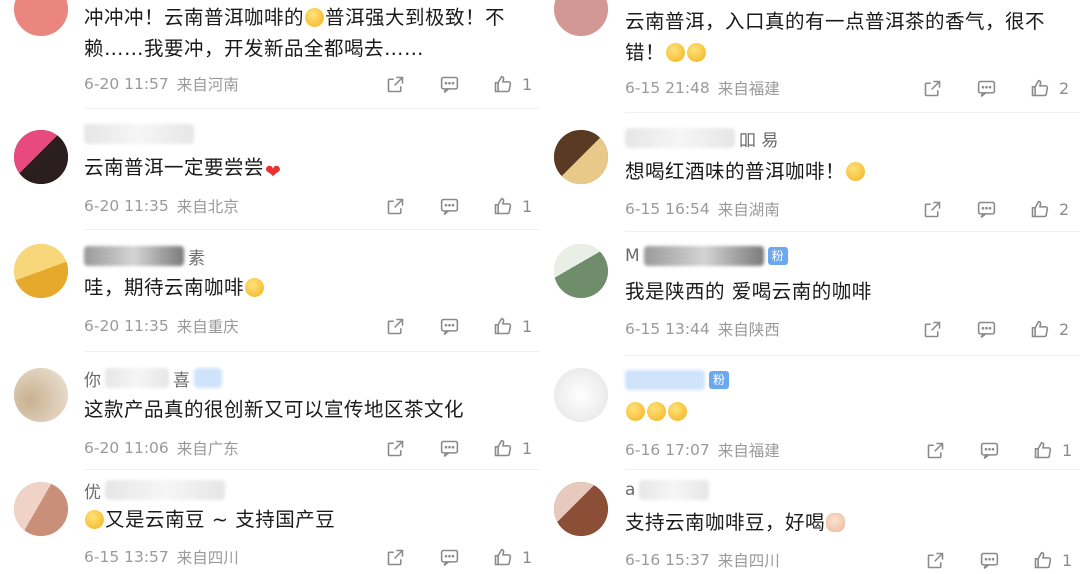 The width and height of the screenshot is (1080, 574). What do you see at coordinates (153, 378) in the screenshot?
I see `username-row: 你 喜` at bounding box center [153, 378].